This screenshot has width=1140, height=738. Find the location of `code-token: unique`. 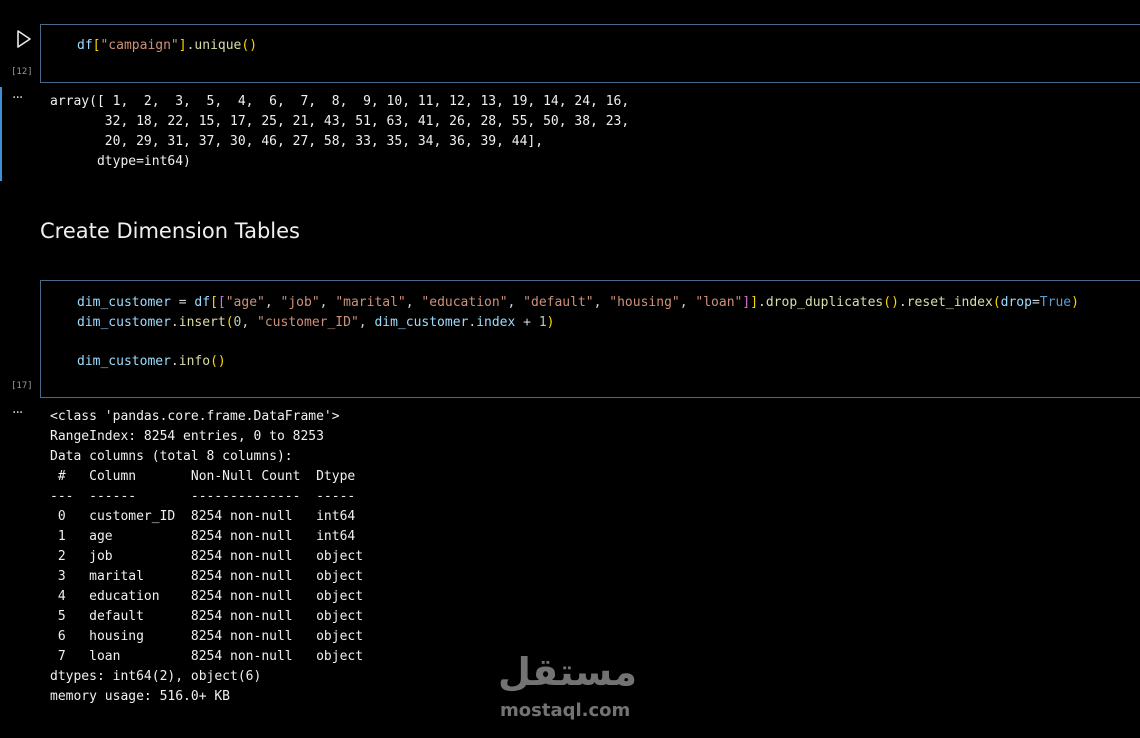

code-token: unique is located at coordinates (218, 45).